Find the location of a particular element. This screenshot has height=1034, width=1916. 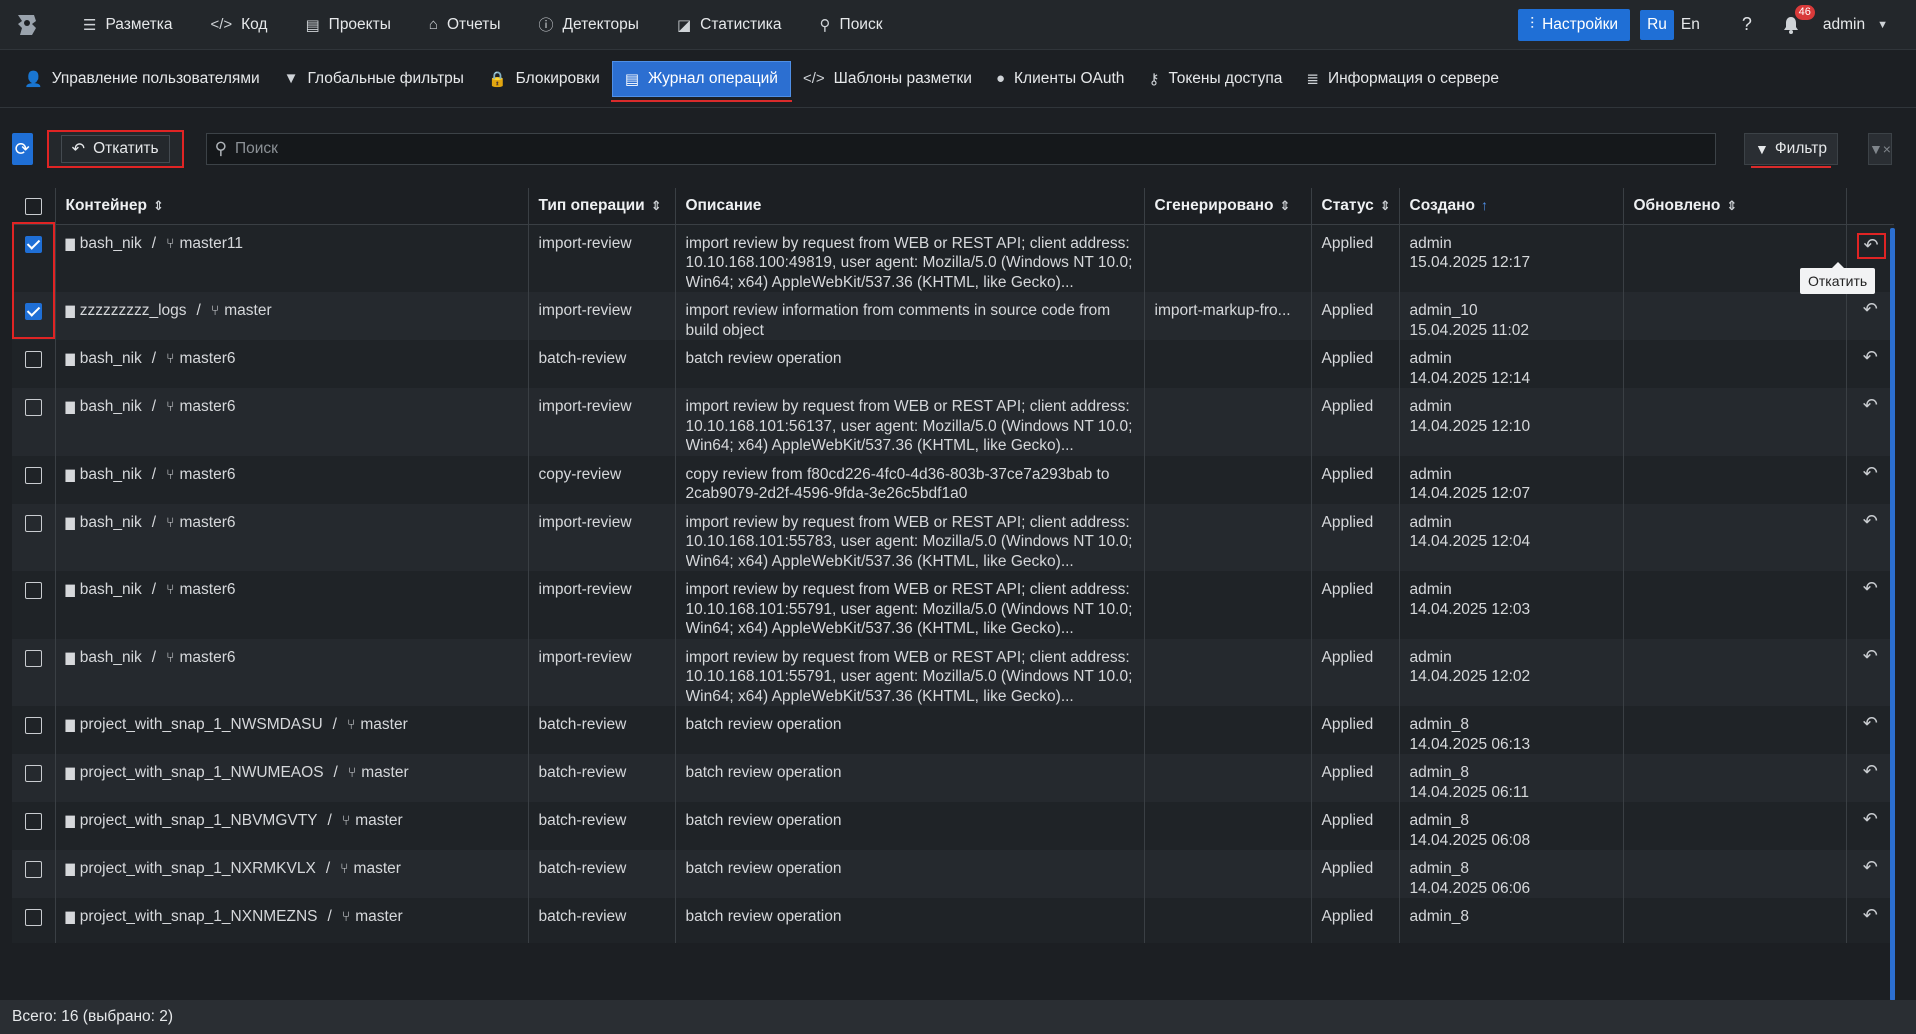

col-generated: Сгенерировано ⇕ is located at coordinates (1228, 206).